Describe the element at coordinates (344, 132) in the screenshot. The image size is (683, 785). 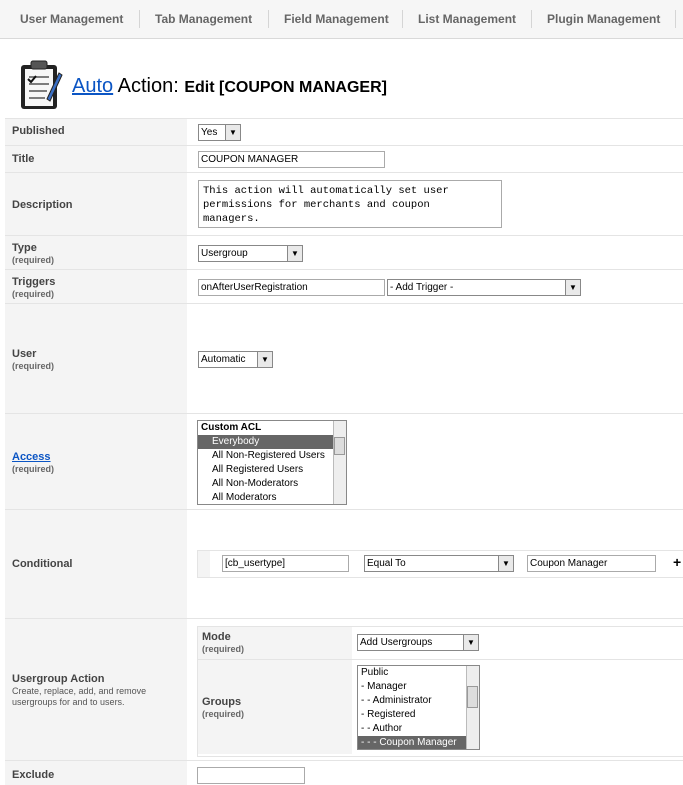
I see `row-published: Published Yes ▼` at that location.